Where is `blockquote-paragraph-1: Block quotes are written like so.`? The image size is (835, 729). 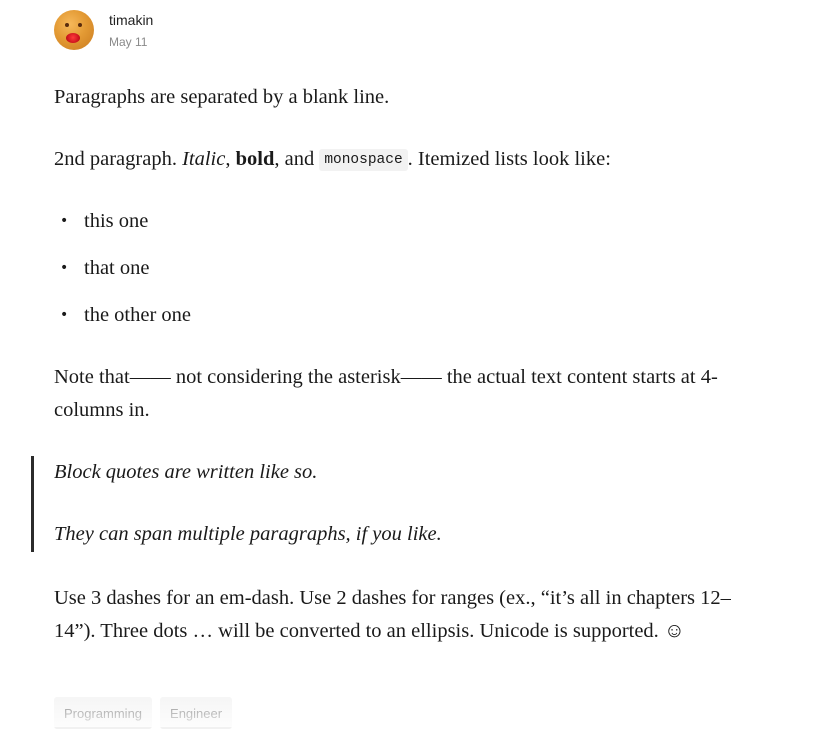 blockquote-paragraph-1: Block quotes are written like so. is located at coordinates (186, 472).